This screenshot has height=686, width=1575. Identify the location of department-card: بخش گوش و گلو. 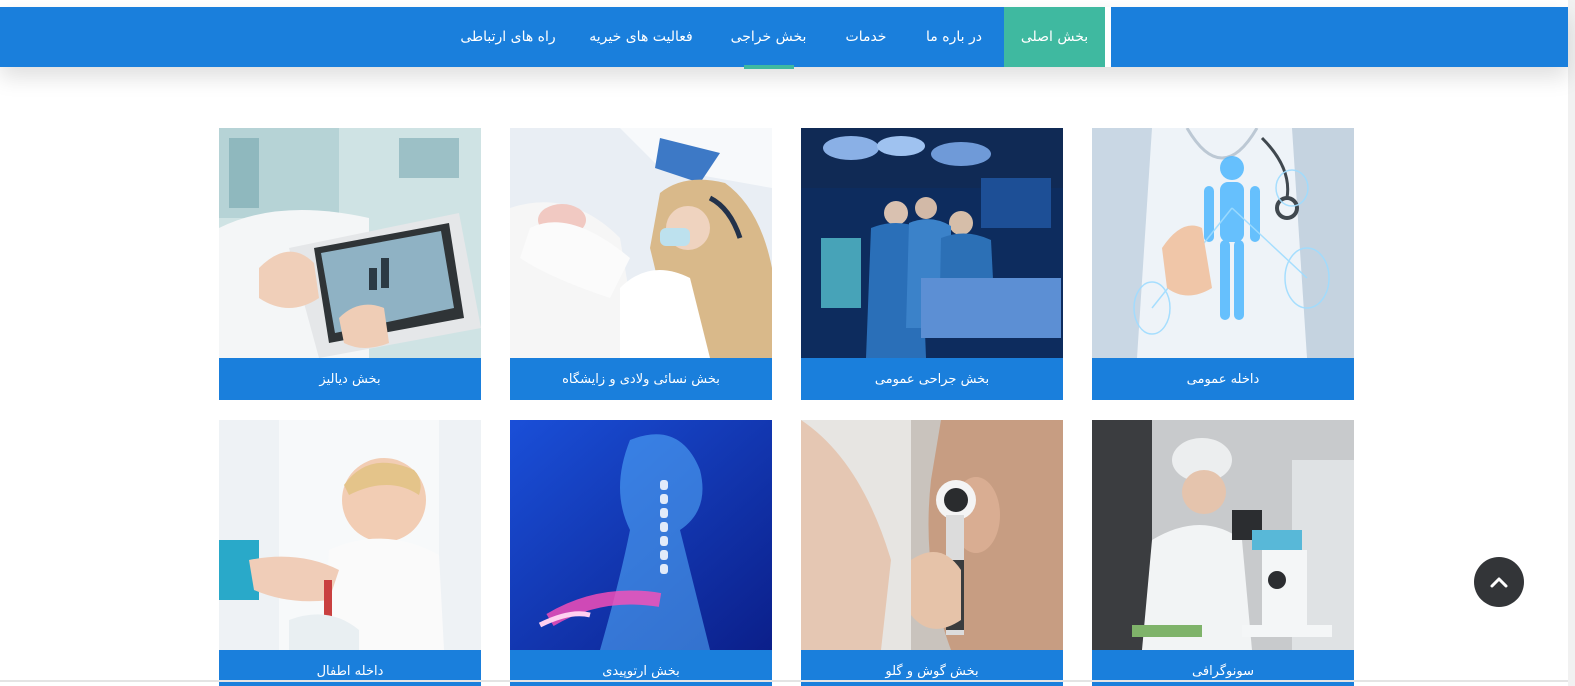
(932, 553).